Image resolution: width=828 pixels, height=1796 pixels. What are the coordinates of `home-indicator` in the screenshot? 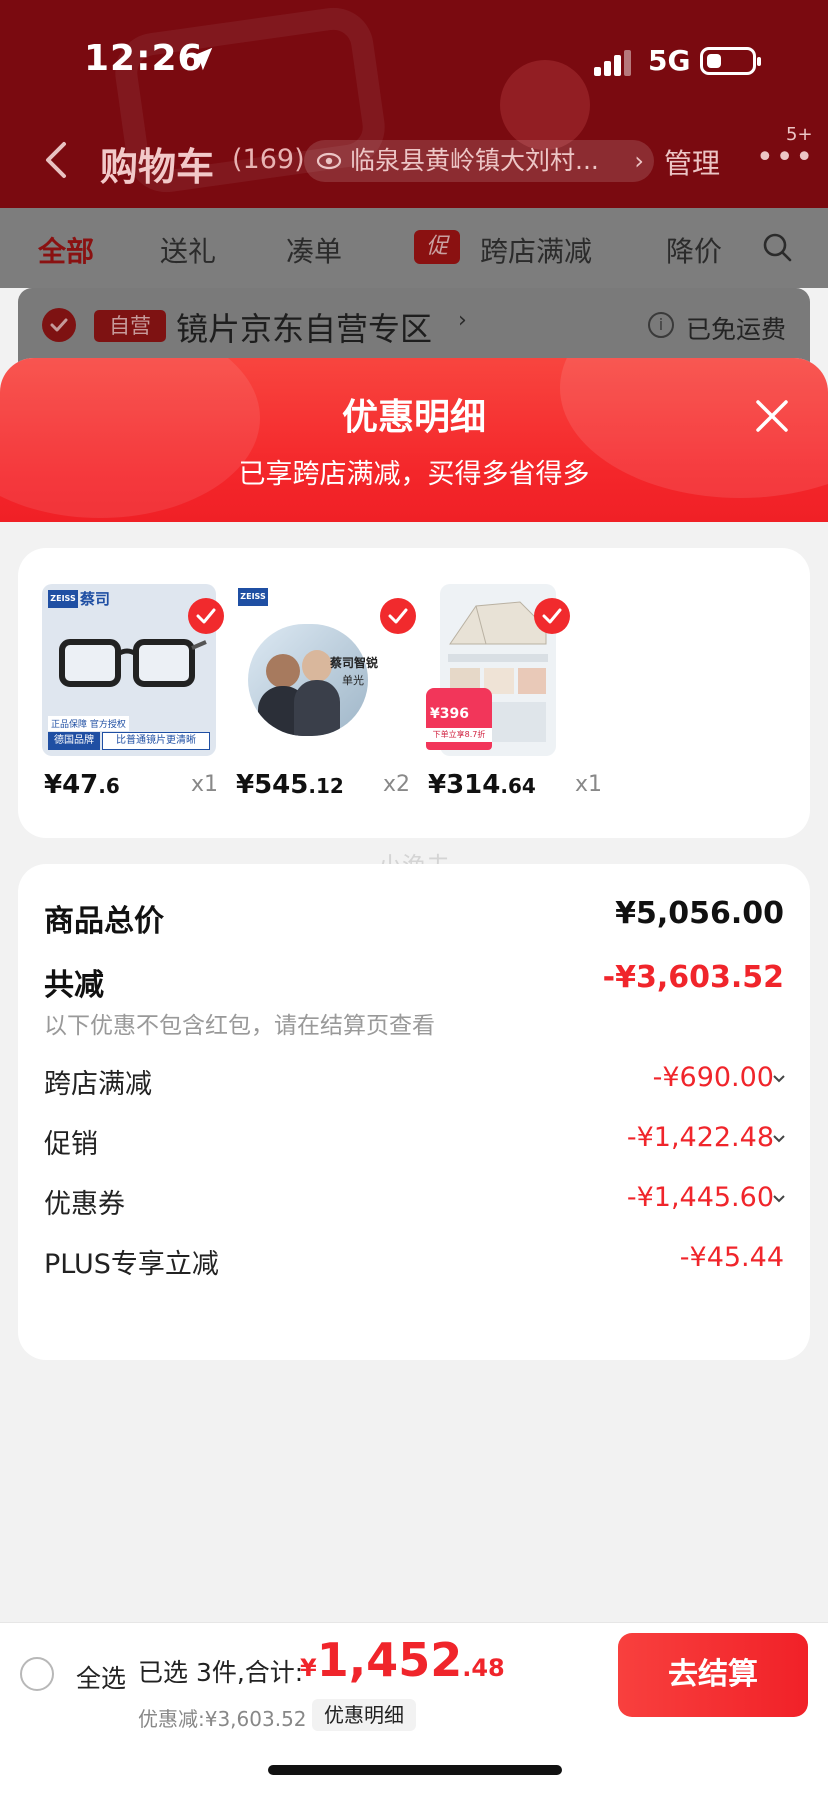 It's located at (415, 1770).